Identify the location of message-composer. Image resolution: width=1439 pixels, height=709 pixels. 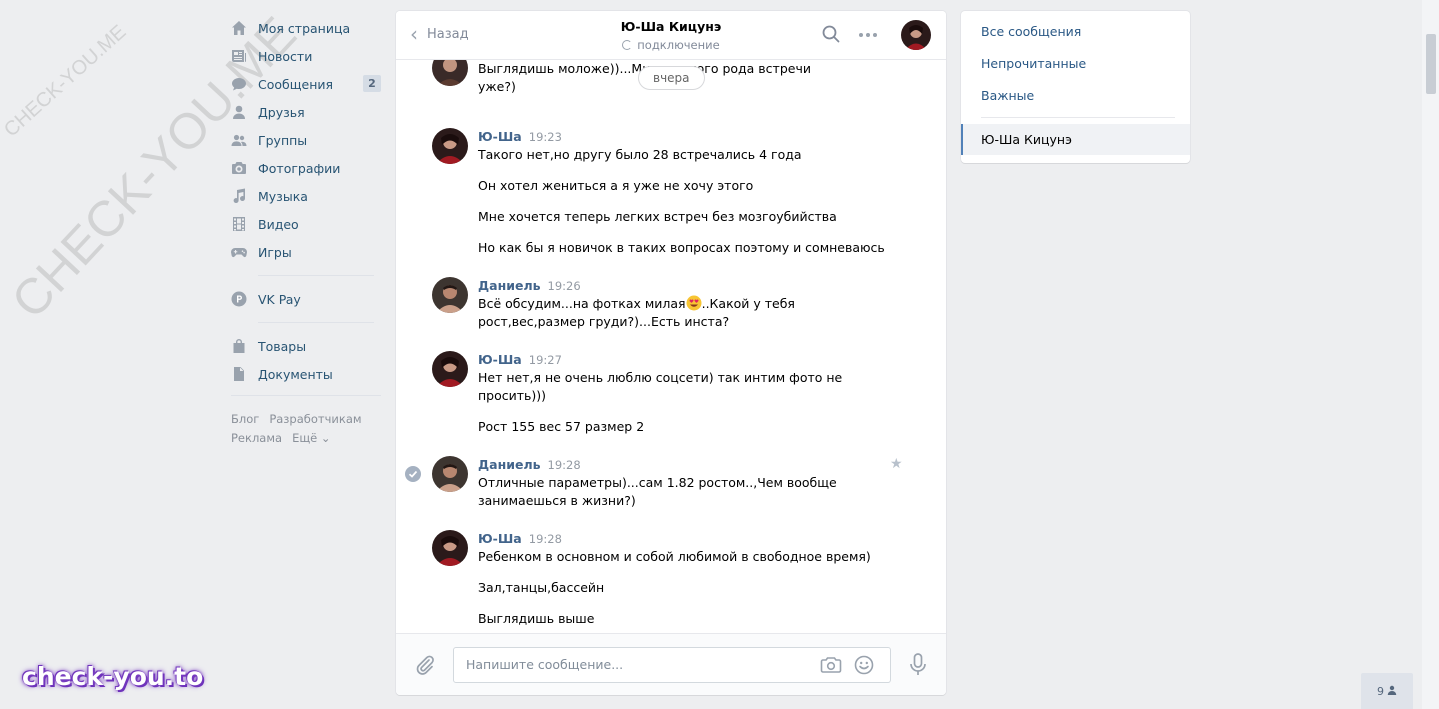
(671, 664).